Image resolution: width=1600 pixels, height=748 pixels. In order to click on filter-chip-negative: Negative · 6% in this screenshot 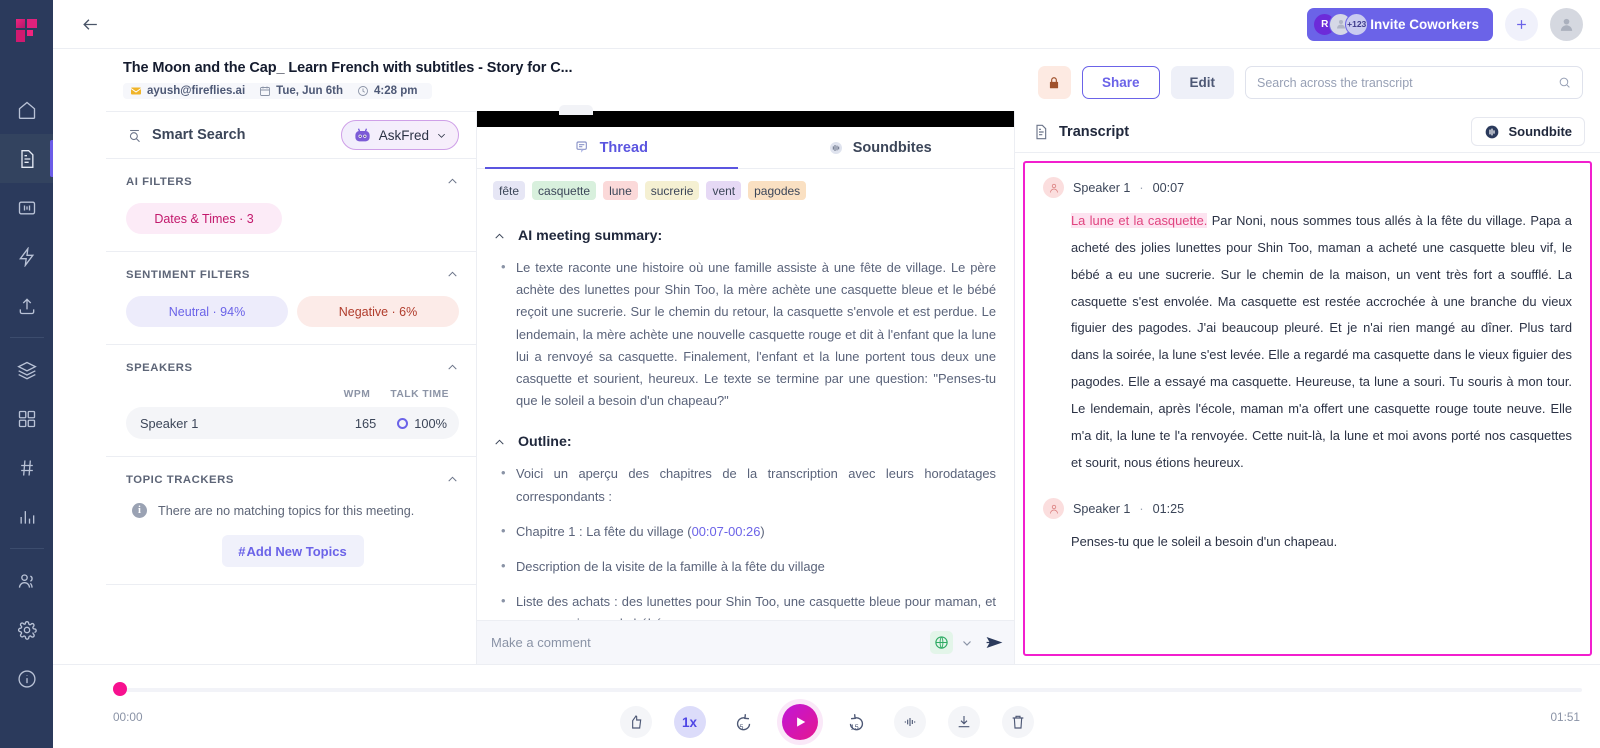, I will do `click(378, 311)`.